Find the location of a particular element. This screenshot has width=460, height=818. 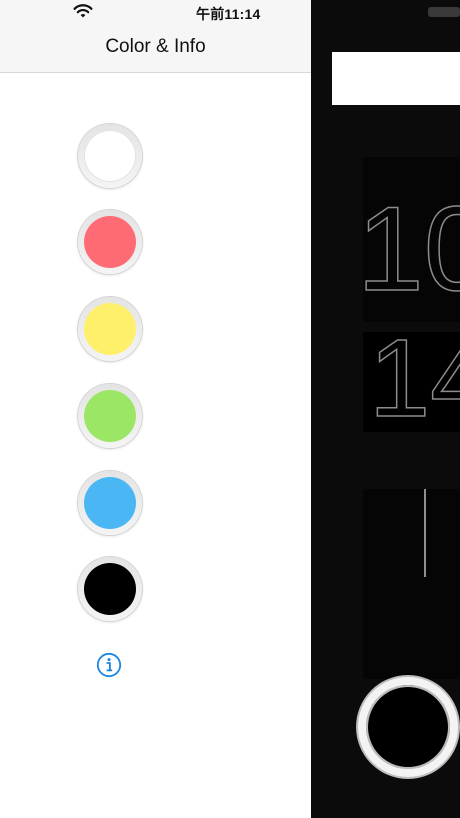

color-swatch-red-fill is located at coordinates (110, 242).